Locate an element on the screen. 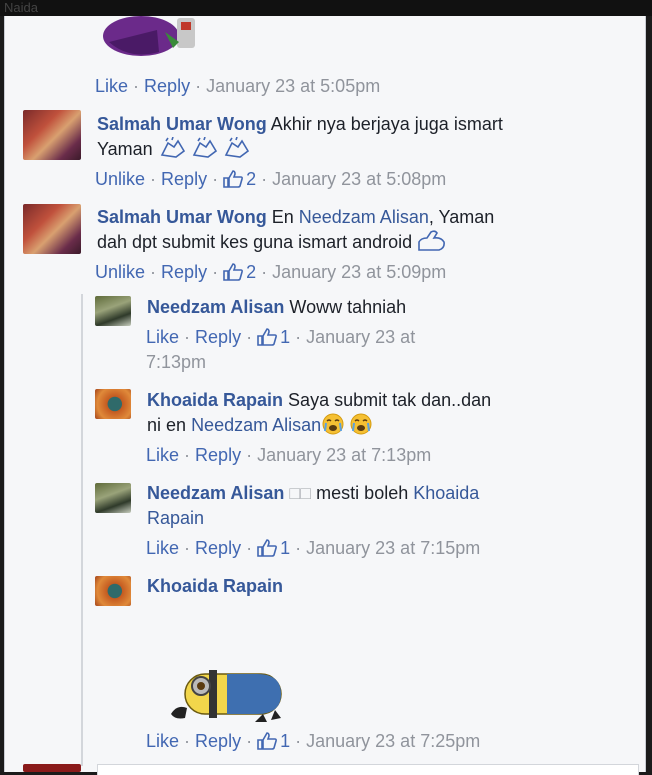  window-title: Naida is located at coordinates (21, 7).